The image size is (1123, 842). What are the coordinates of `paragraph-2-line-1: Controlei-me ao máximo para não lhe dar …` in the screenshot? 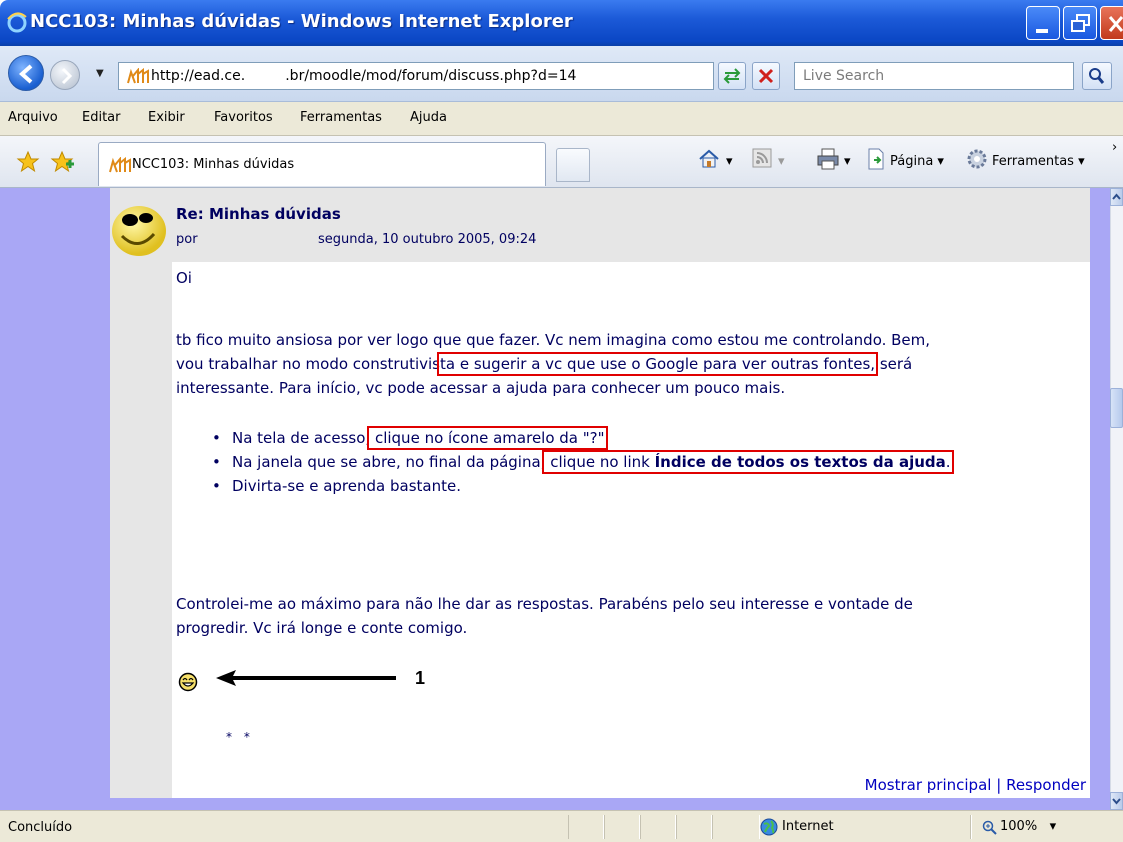 It's located at (544, 604).